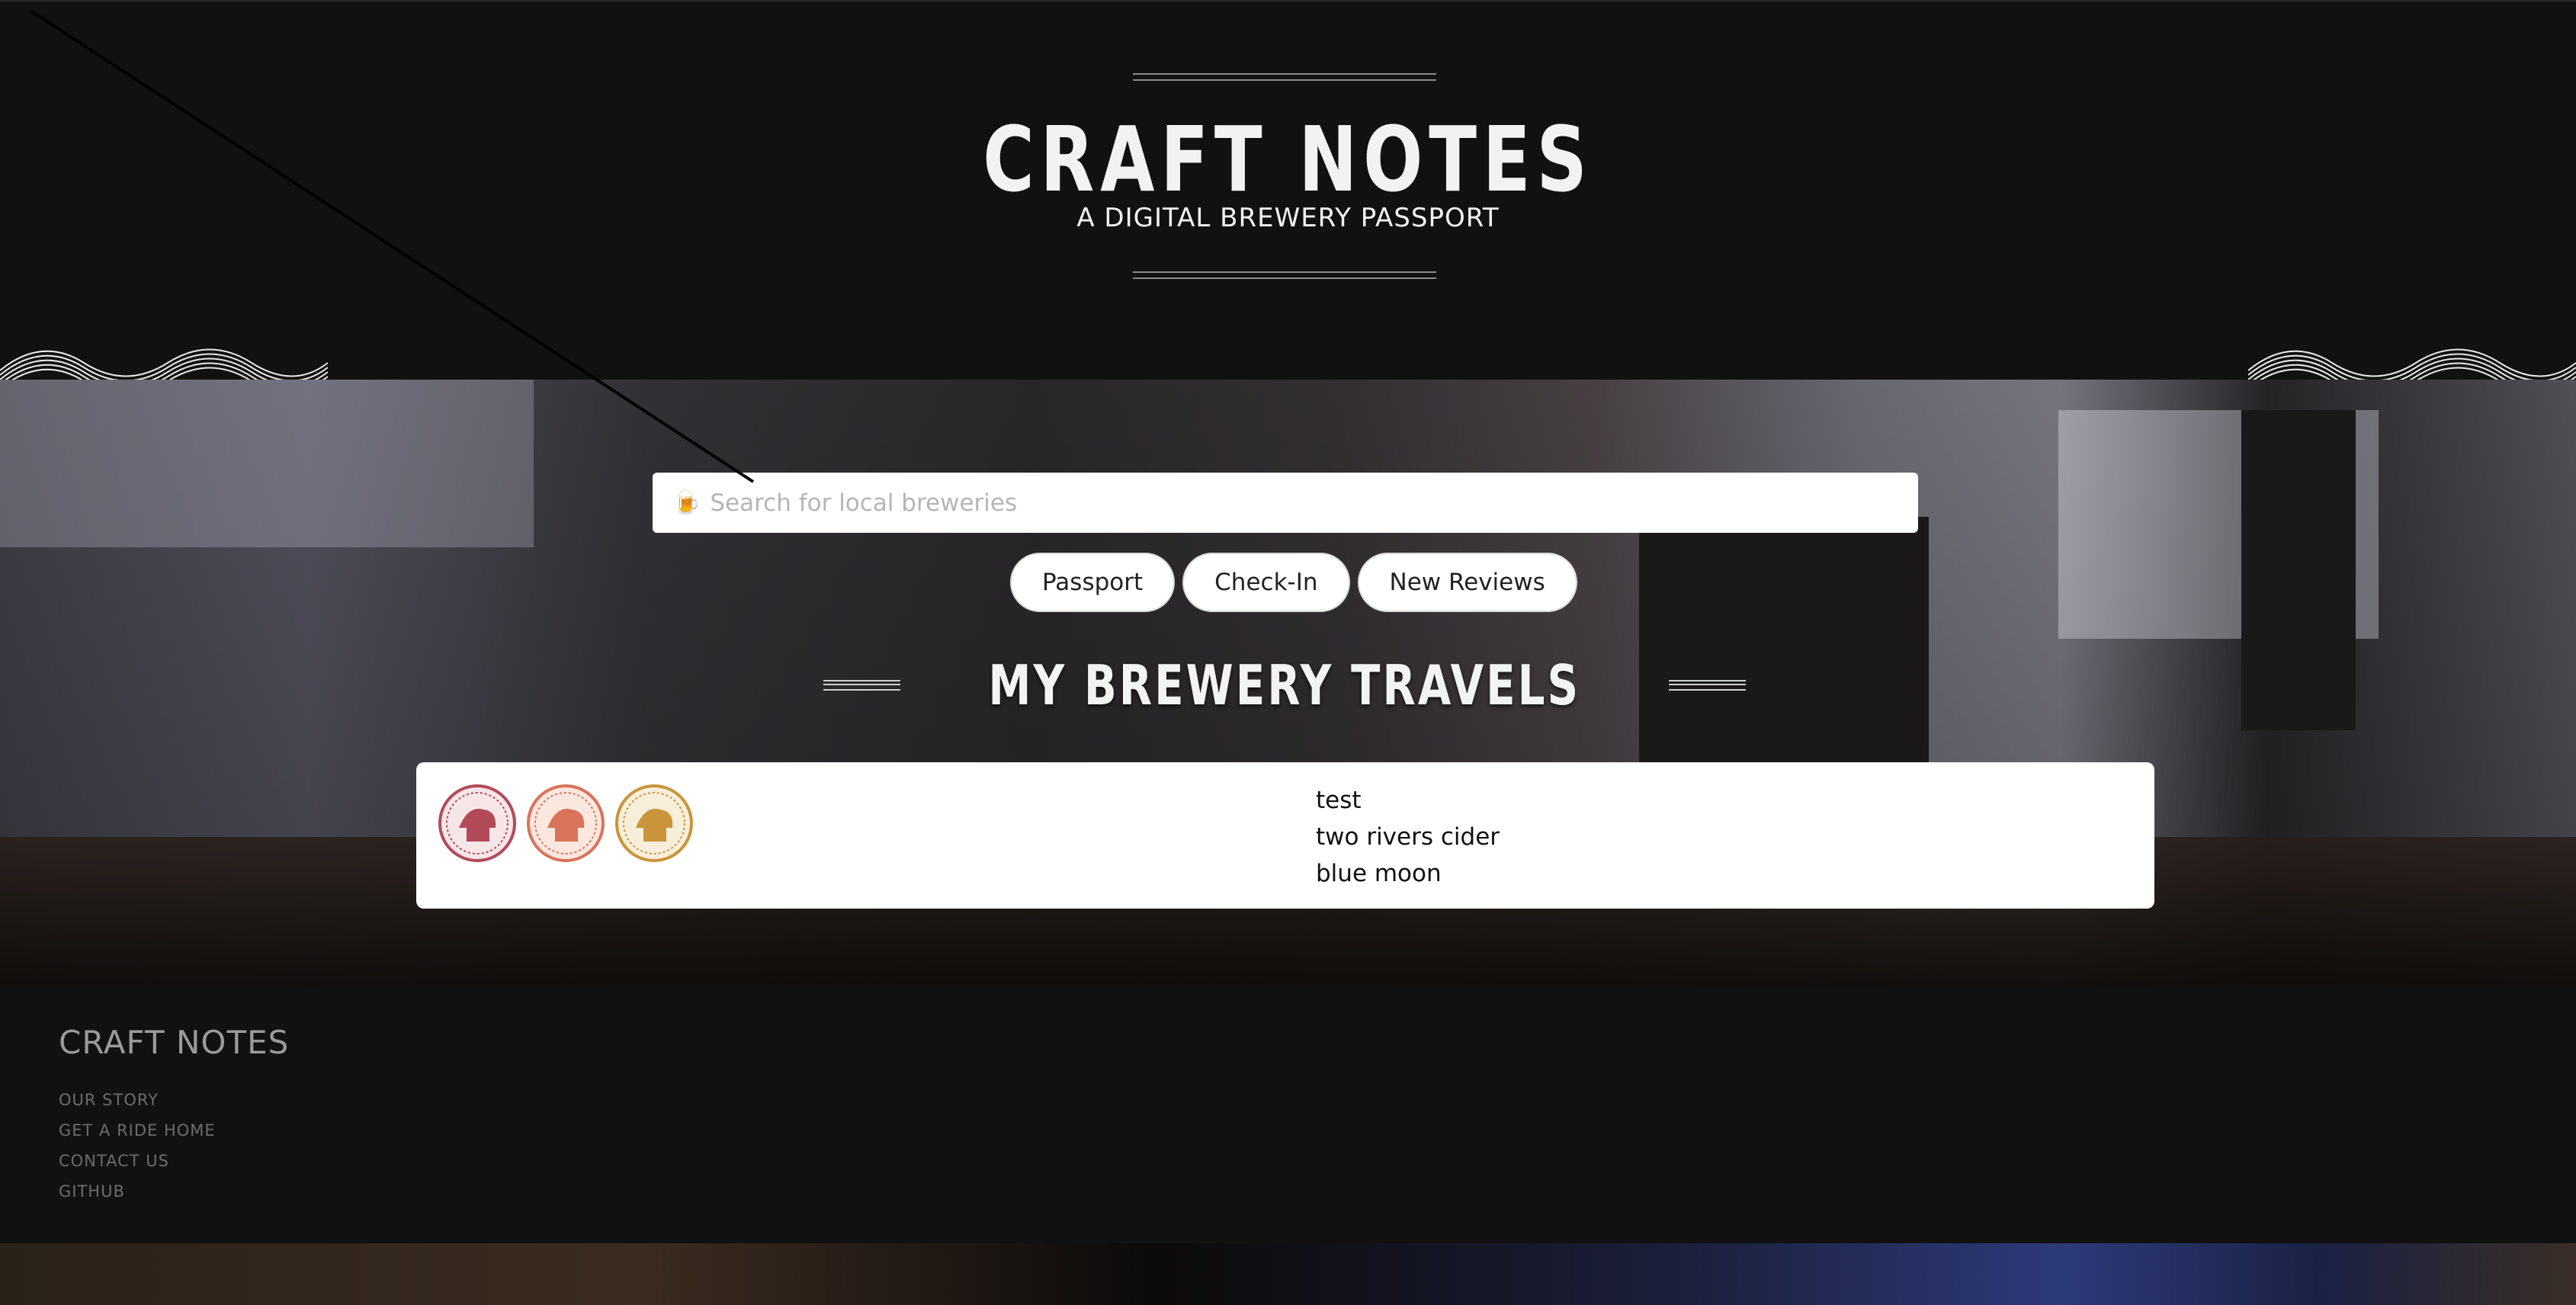  I want to click on list-item: test, so click(1339, 801).